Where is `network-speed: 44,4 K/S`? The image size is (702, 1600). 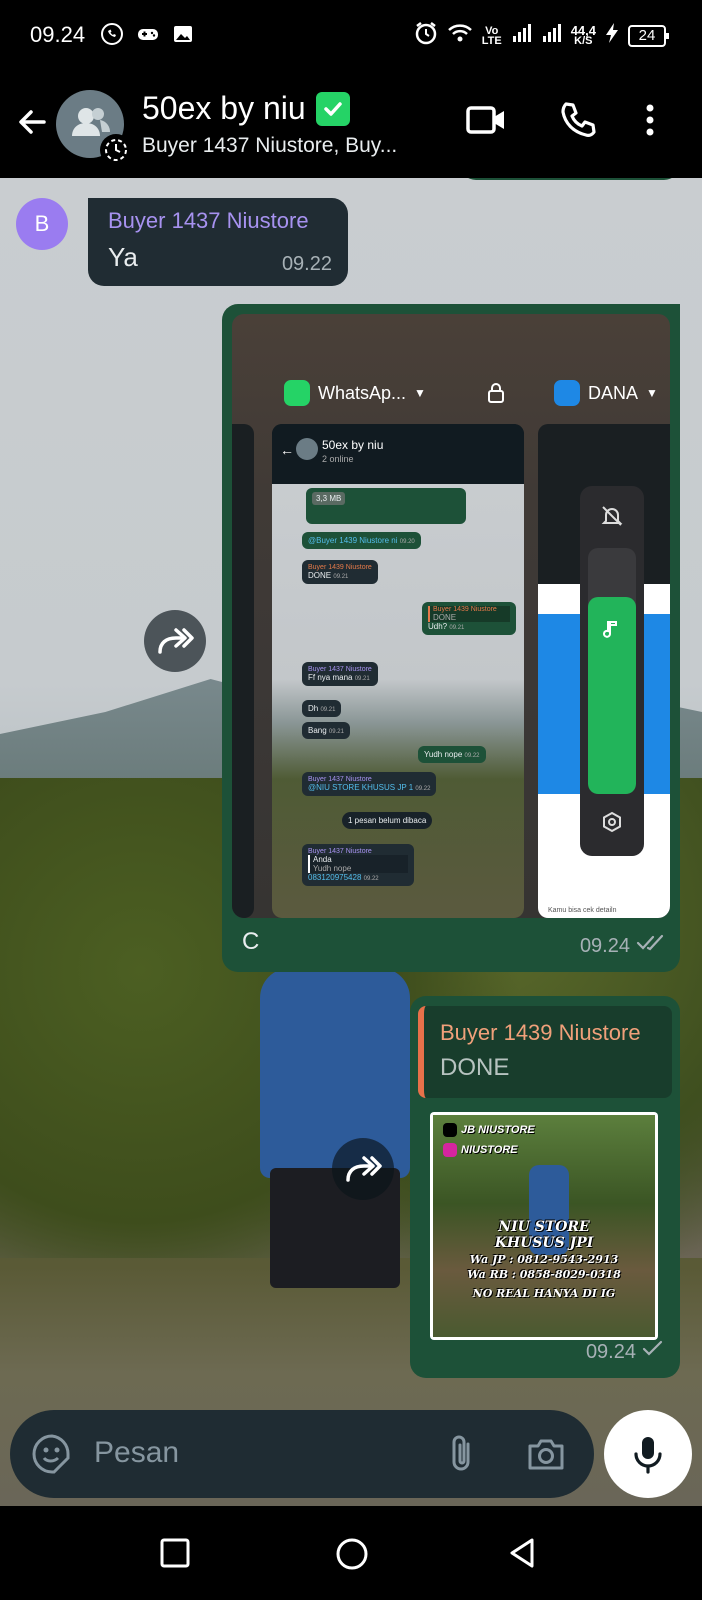 network-speed: 44,4 K/S is located at coordinates (583, 35).